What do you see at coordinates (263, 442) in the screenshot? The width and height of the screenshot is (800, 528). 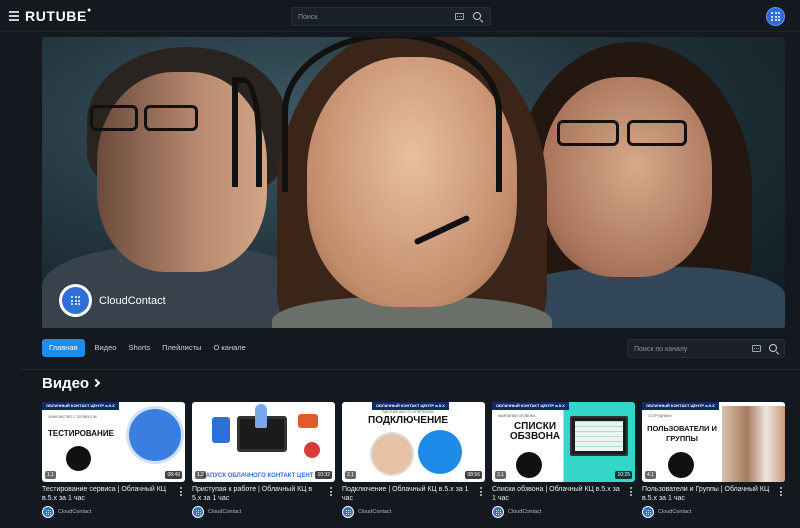 I see `video-thumbnail: ЗАПУСК ОБЛАЧНОГО КОНТАКТ ЦЕНТ 1.2 10:32` at bounding box center [263, 442].